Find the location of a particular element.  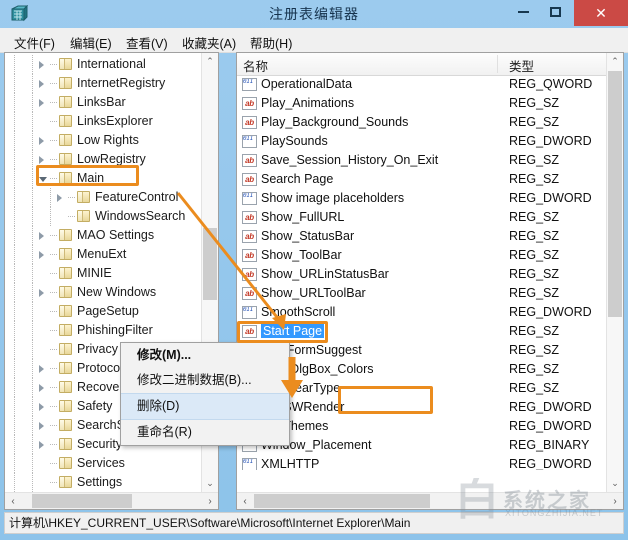

column-divider is located at coordinates (497, 64).